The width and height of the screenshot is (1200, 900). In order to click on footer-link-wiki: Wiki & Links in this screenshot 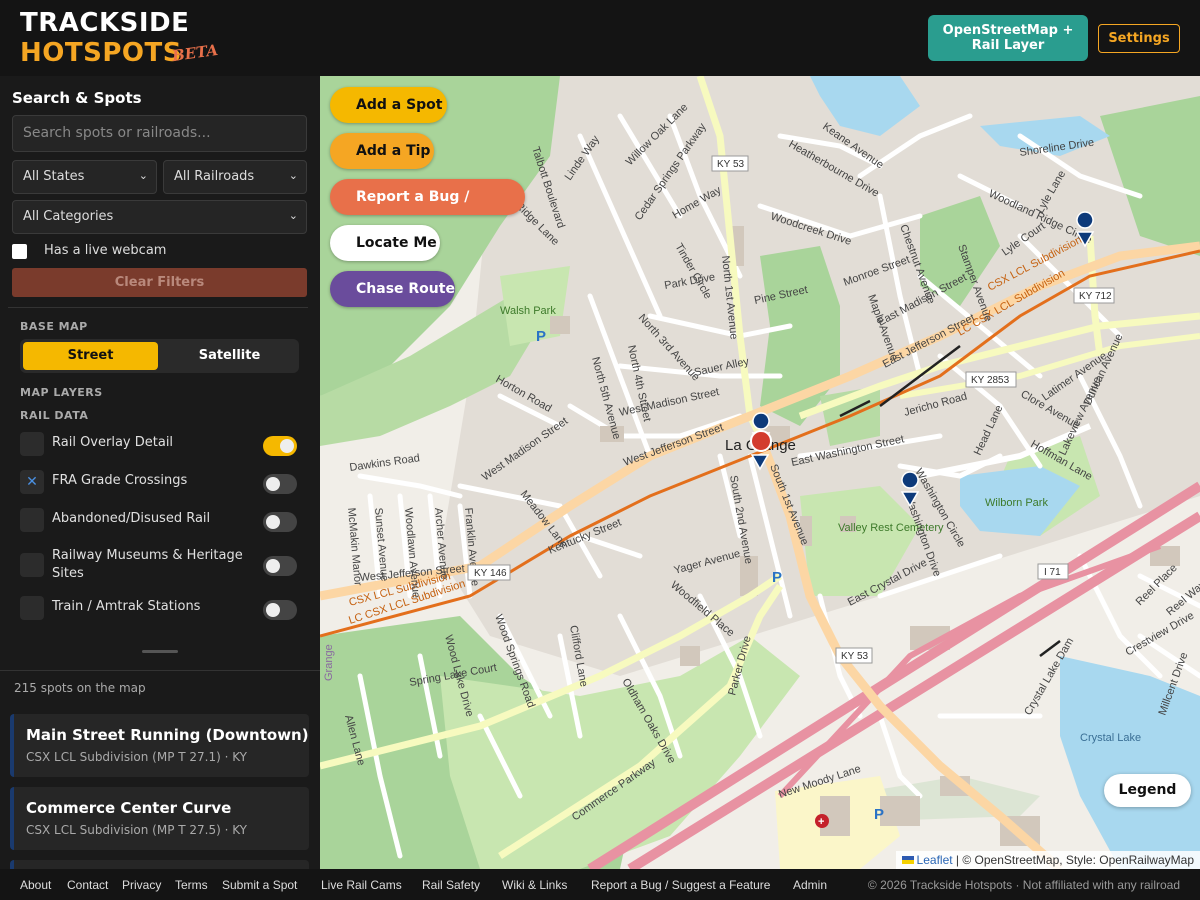, I will do `click(534, 885)`.